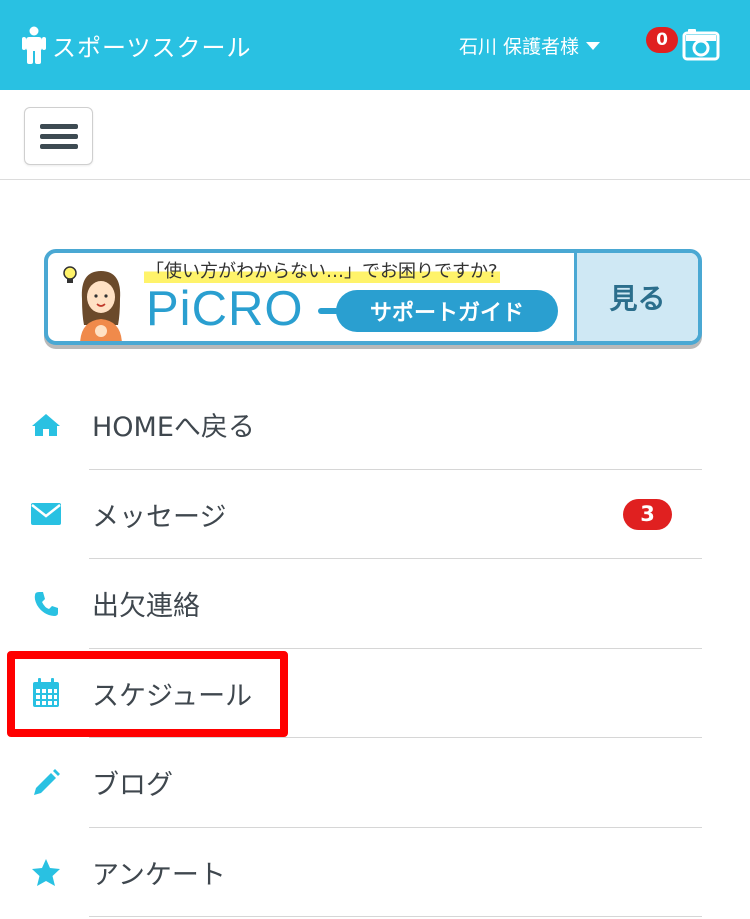  What do you see at coordinates (132, 786) in the screenshot?
I see `menu-label: ブログ` at bounding box center [132, 786].